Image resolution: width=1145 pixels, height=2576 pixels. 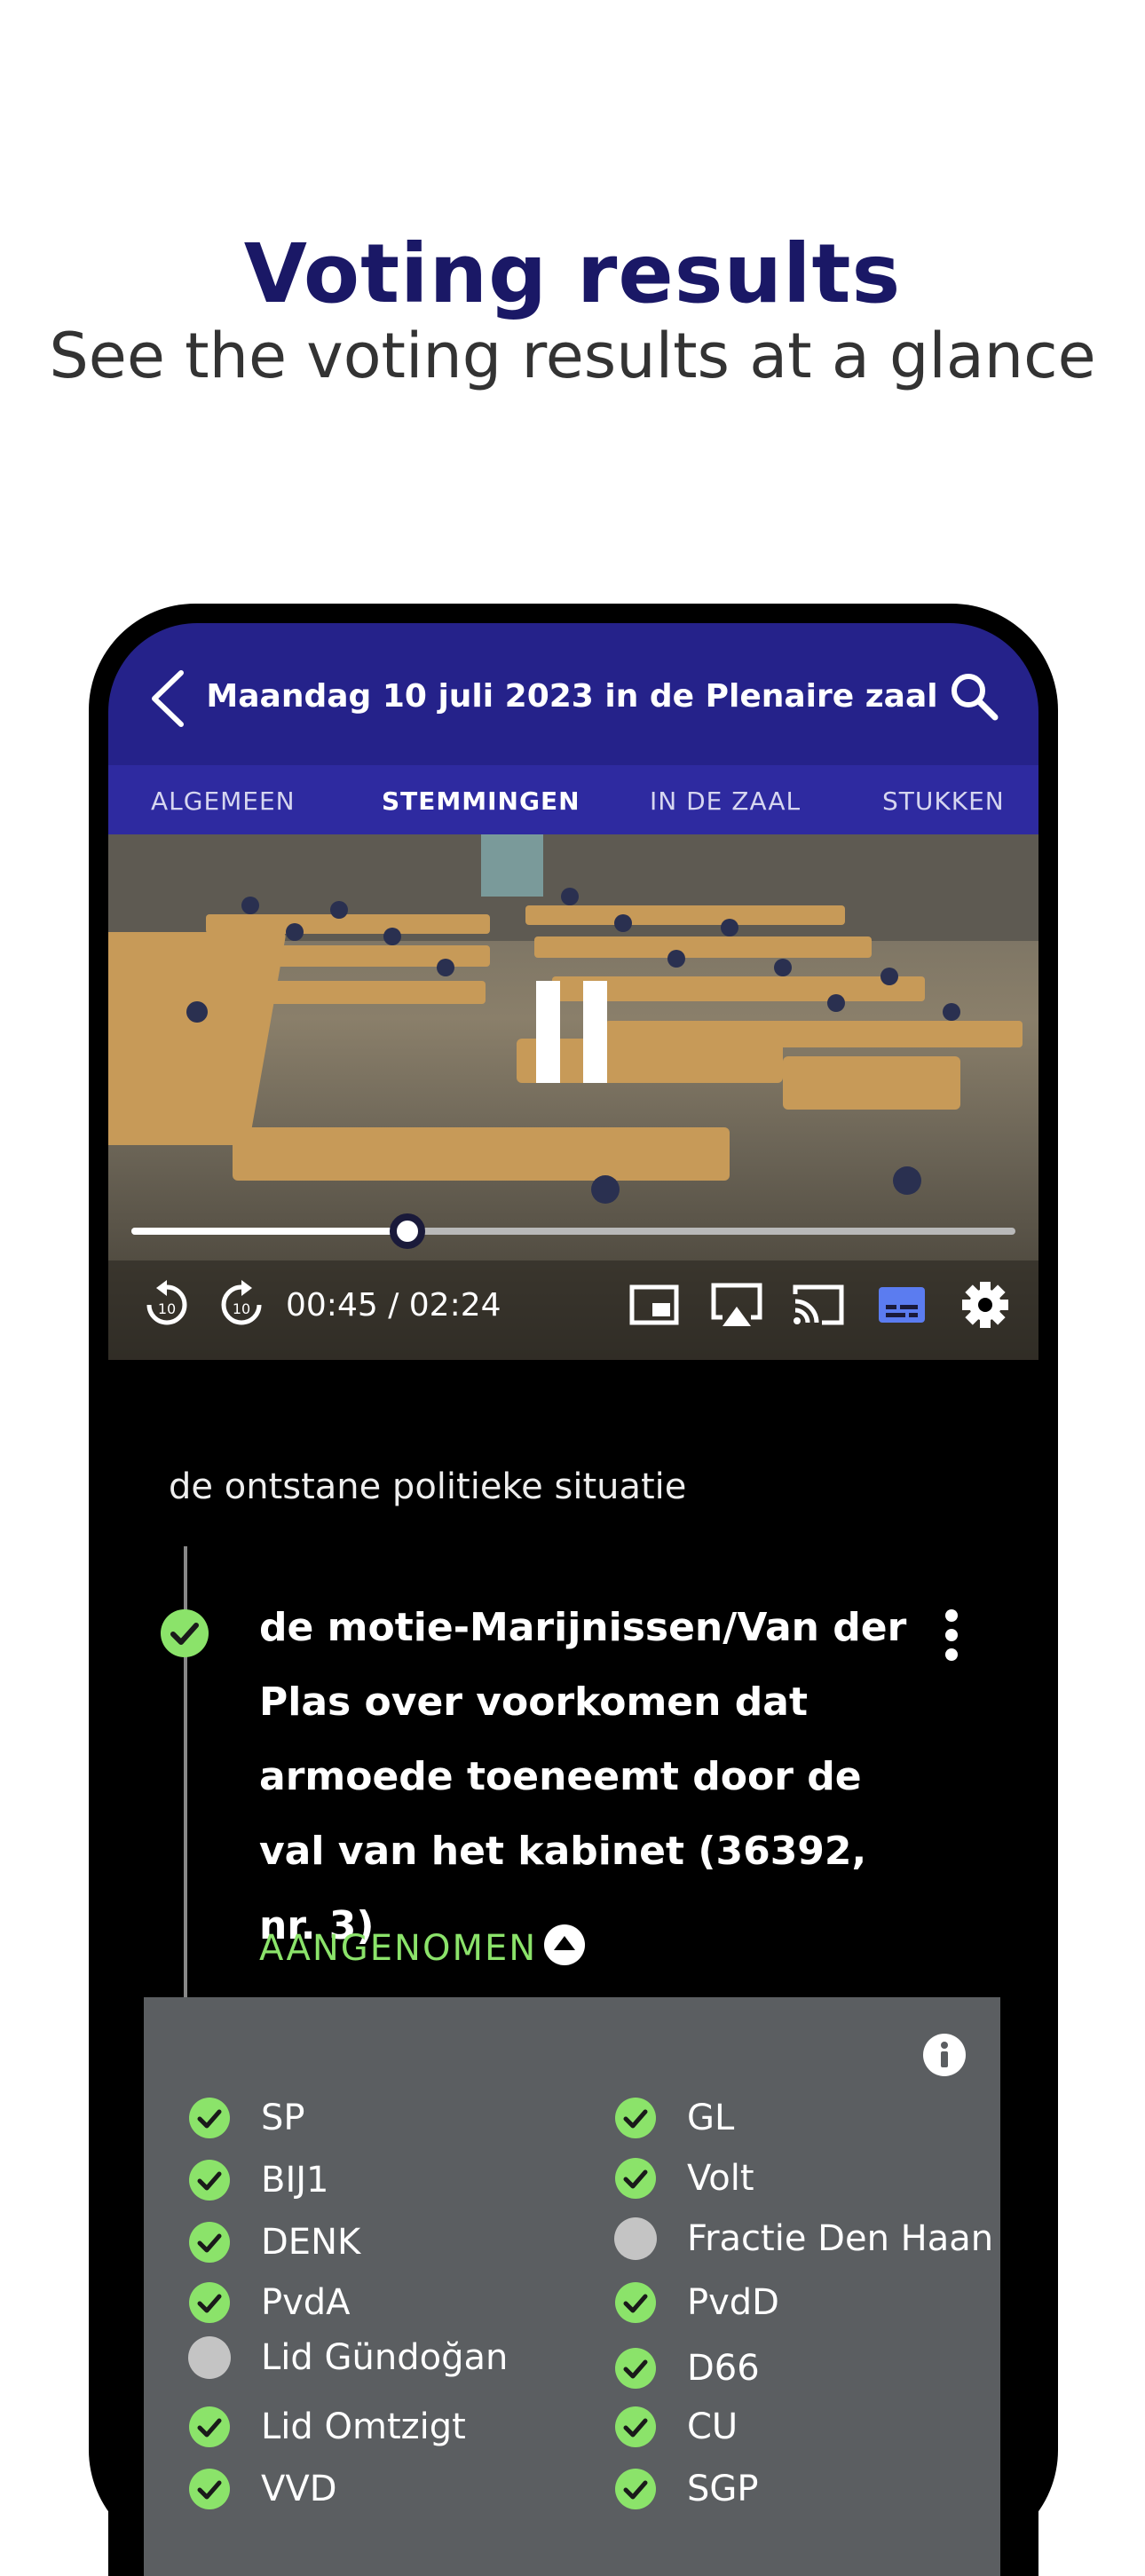 I want to click on party-vote-row: D66, so click(x=687, y=2368).